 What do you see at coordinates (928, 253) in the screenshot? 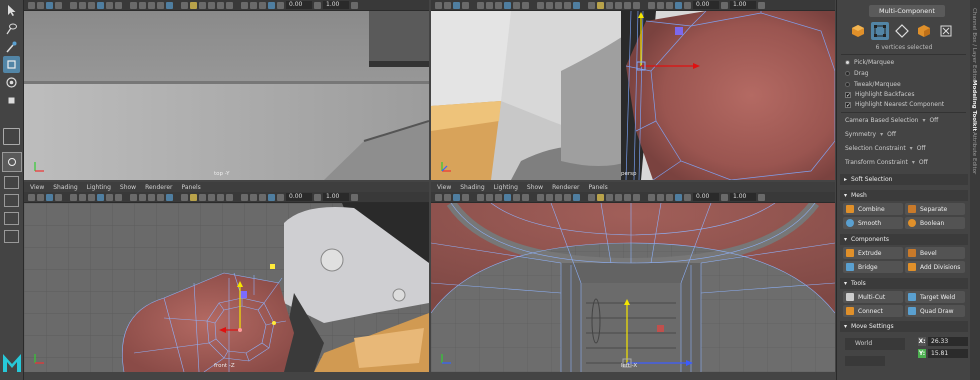
I see `button-label: Bevel` at bounding box center [928, 253].